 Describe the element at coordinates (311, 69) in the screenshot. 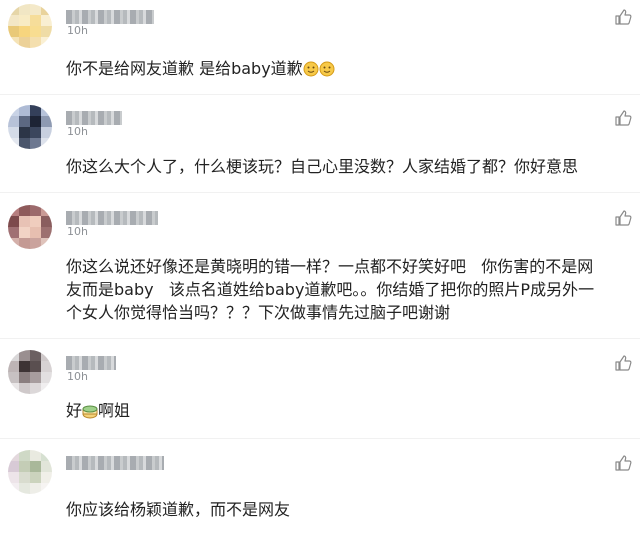

I see `smiley-emoji-icon` at that location.